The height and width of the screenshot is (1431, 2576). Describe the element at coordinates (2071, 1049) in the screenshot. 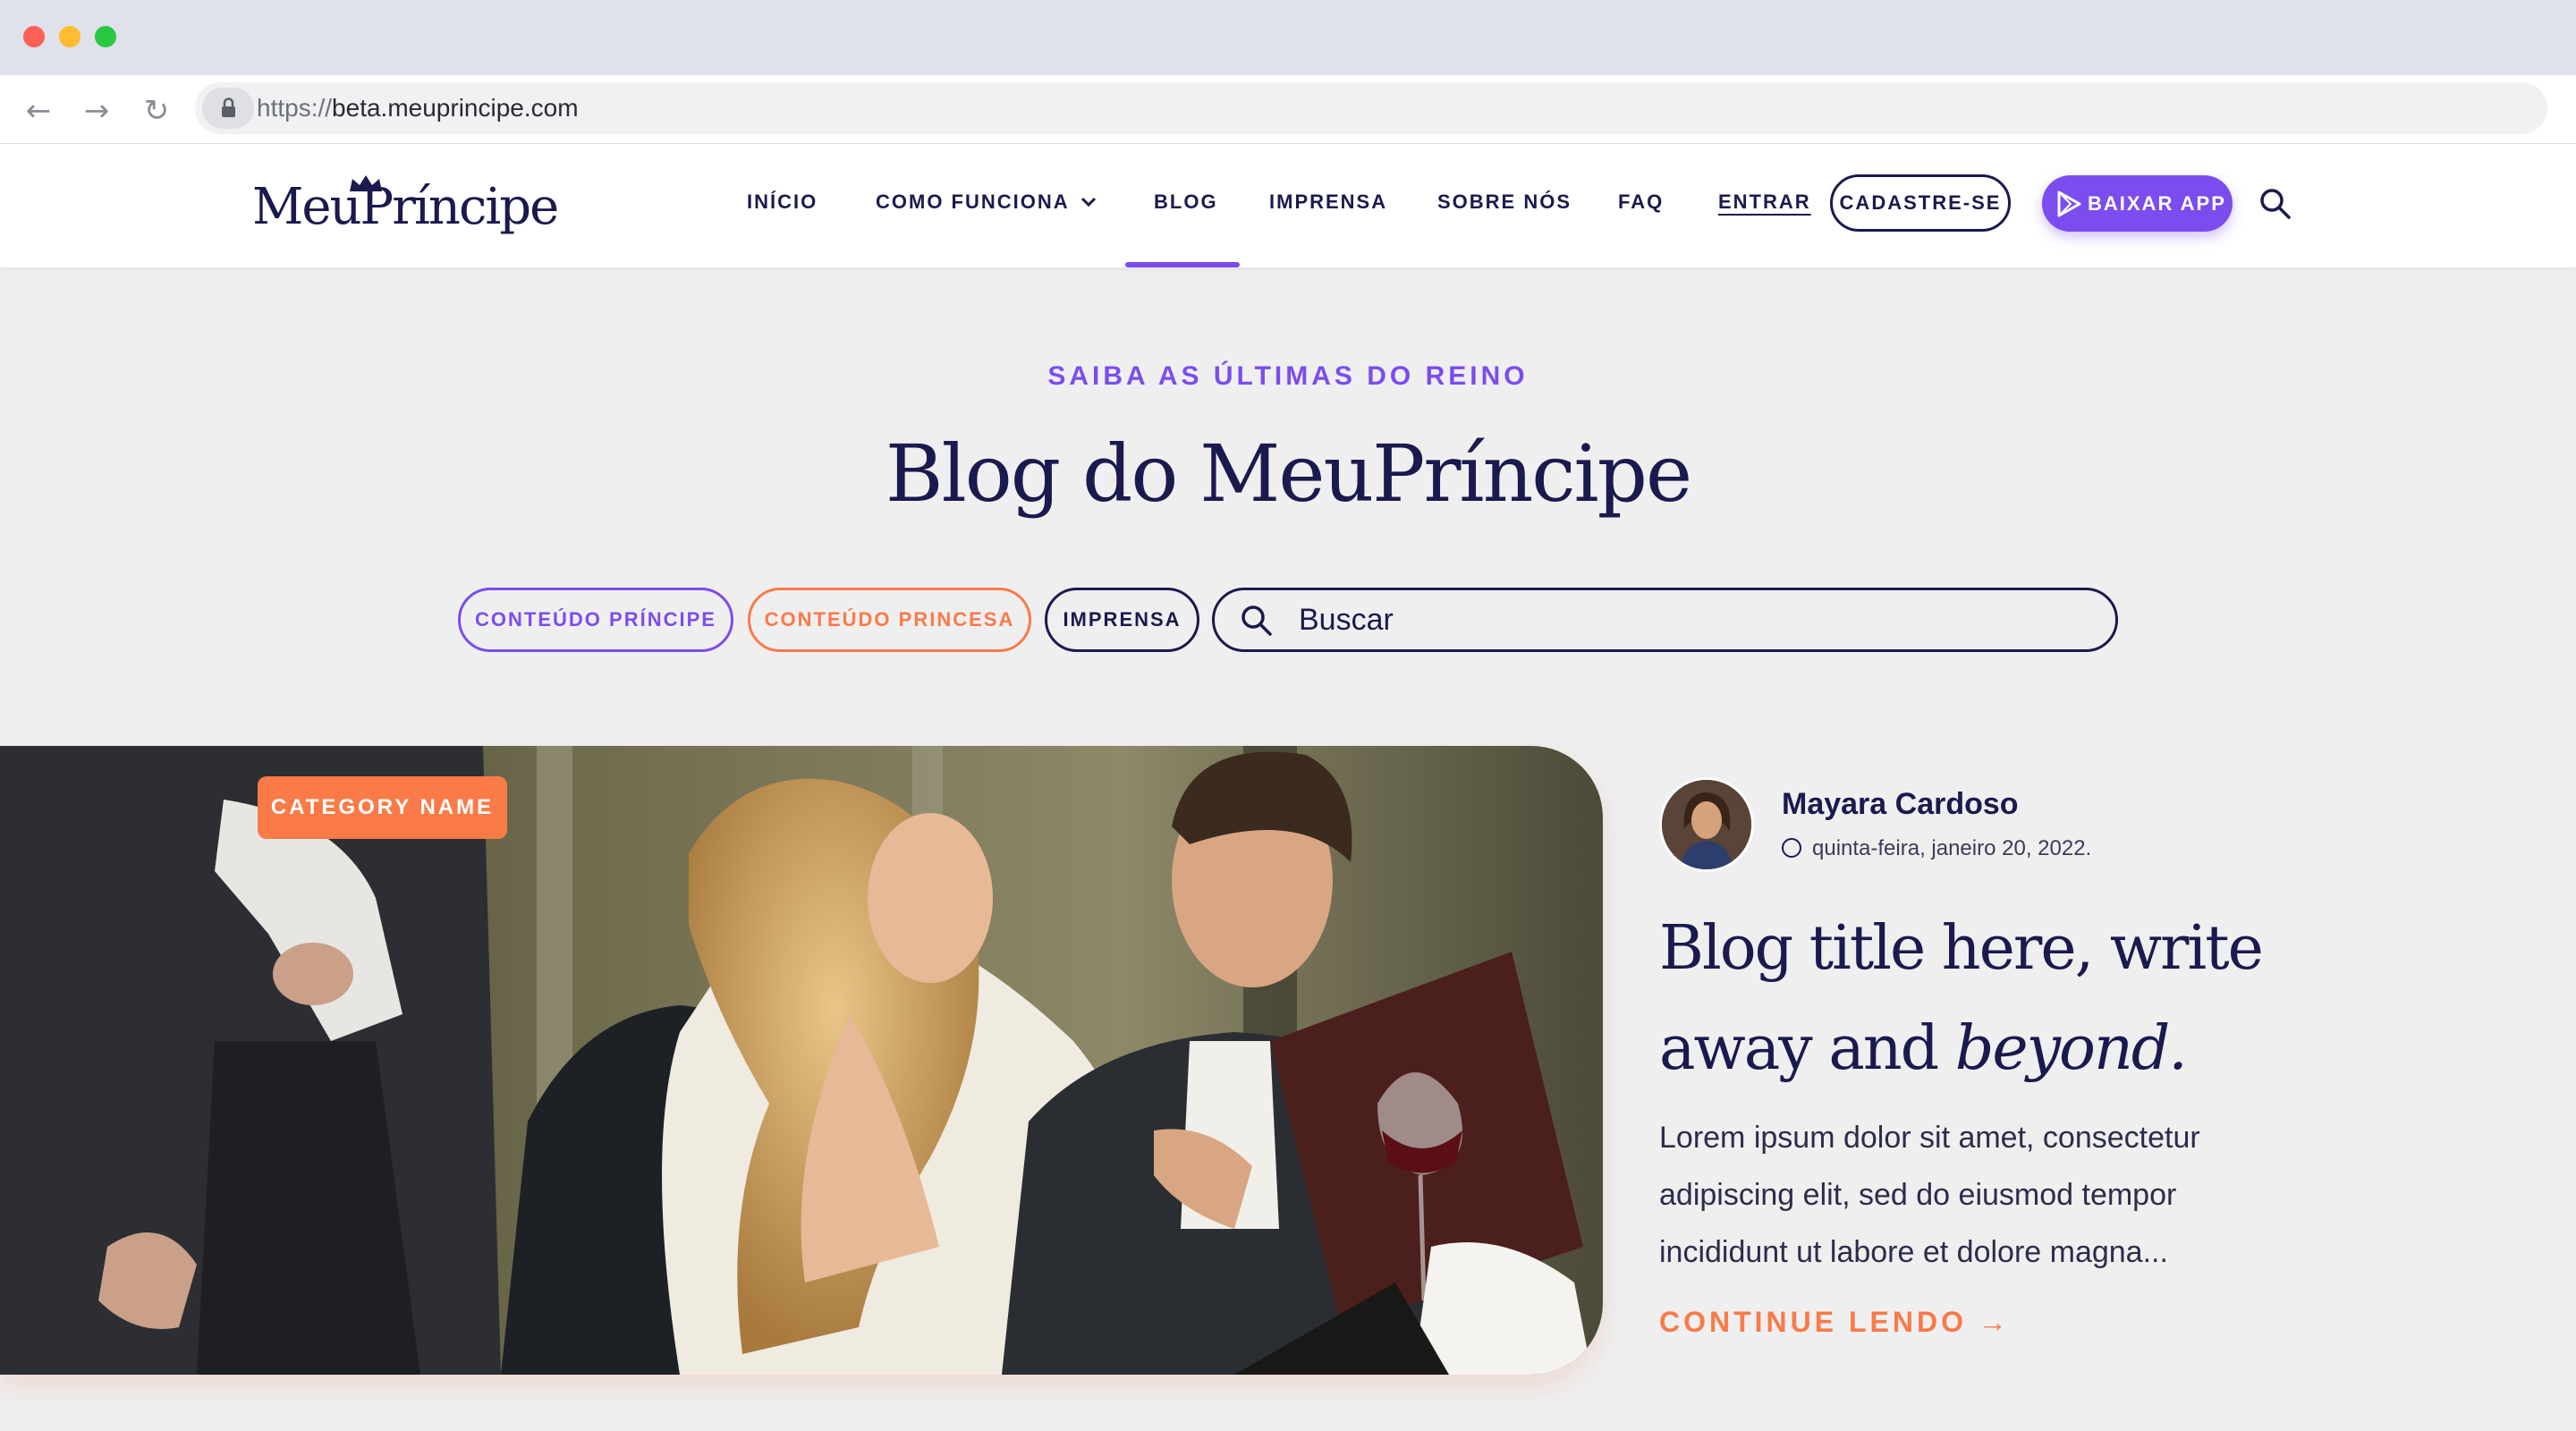

I see `post-title-italic: beyond.` at that location.